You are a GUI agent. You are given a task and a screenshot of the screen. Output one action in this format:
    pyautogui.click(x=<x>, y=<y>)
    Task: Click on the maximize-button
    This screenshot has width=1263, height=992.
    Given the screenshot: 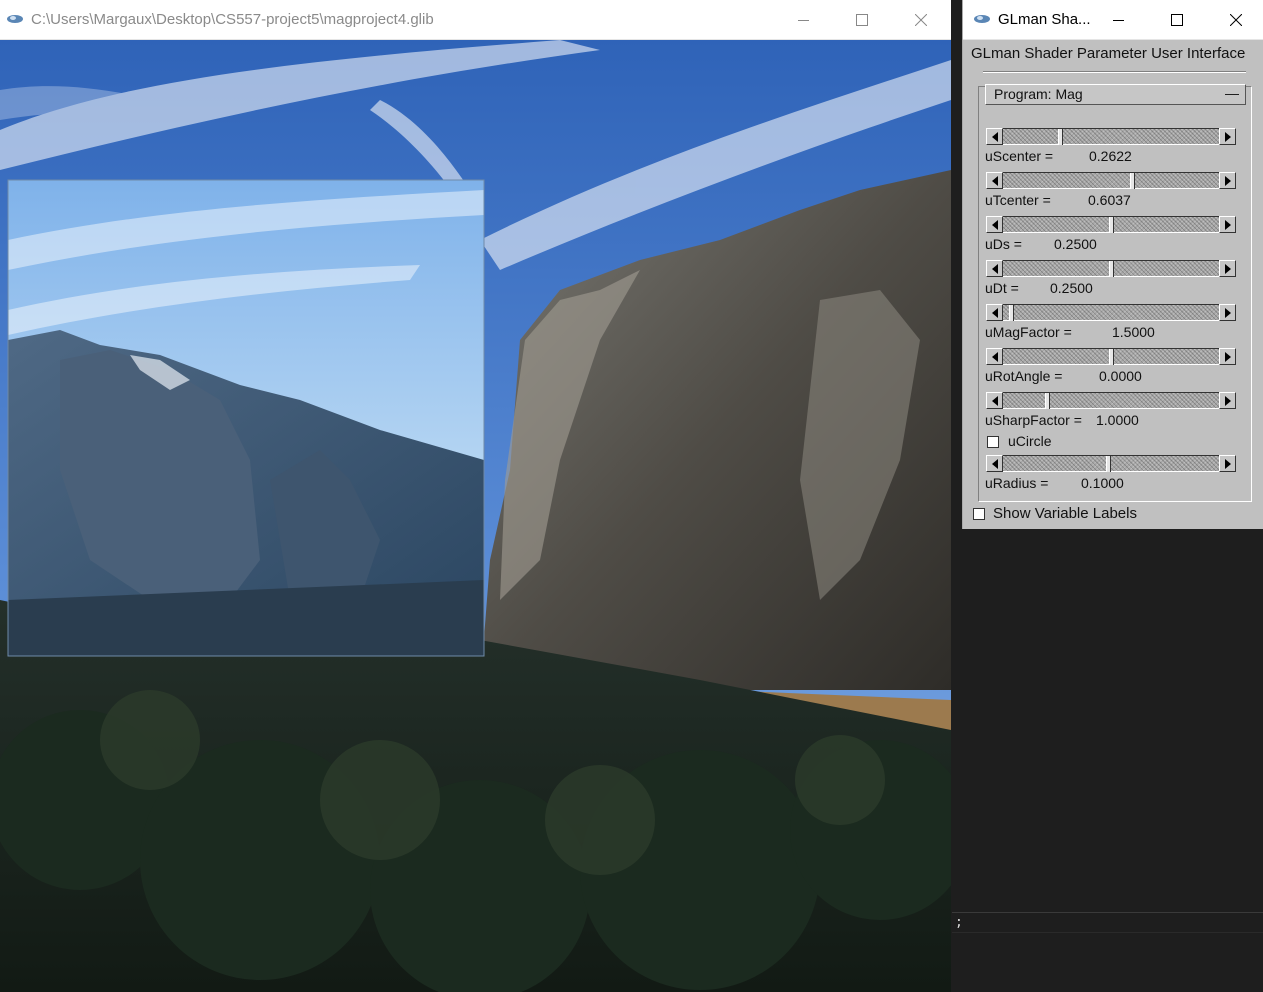 What is the action you would take?
    pyautogui.click(x=862, y=19)
    